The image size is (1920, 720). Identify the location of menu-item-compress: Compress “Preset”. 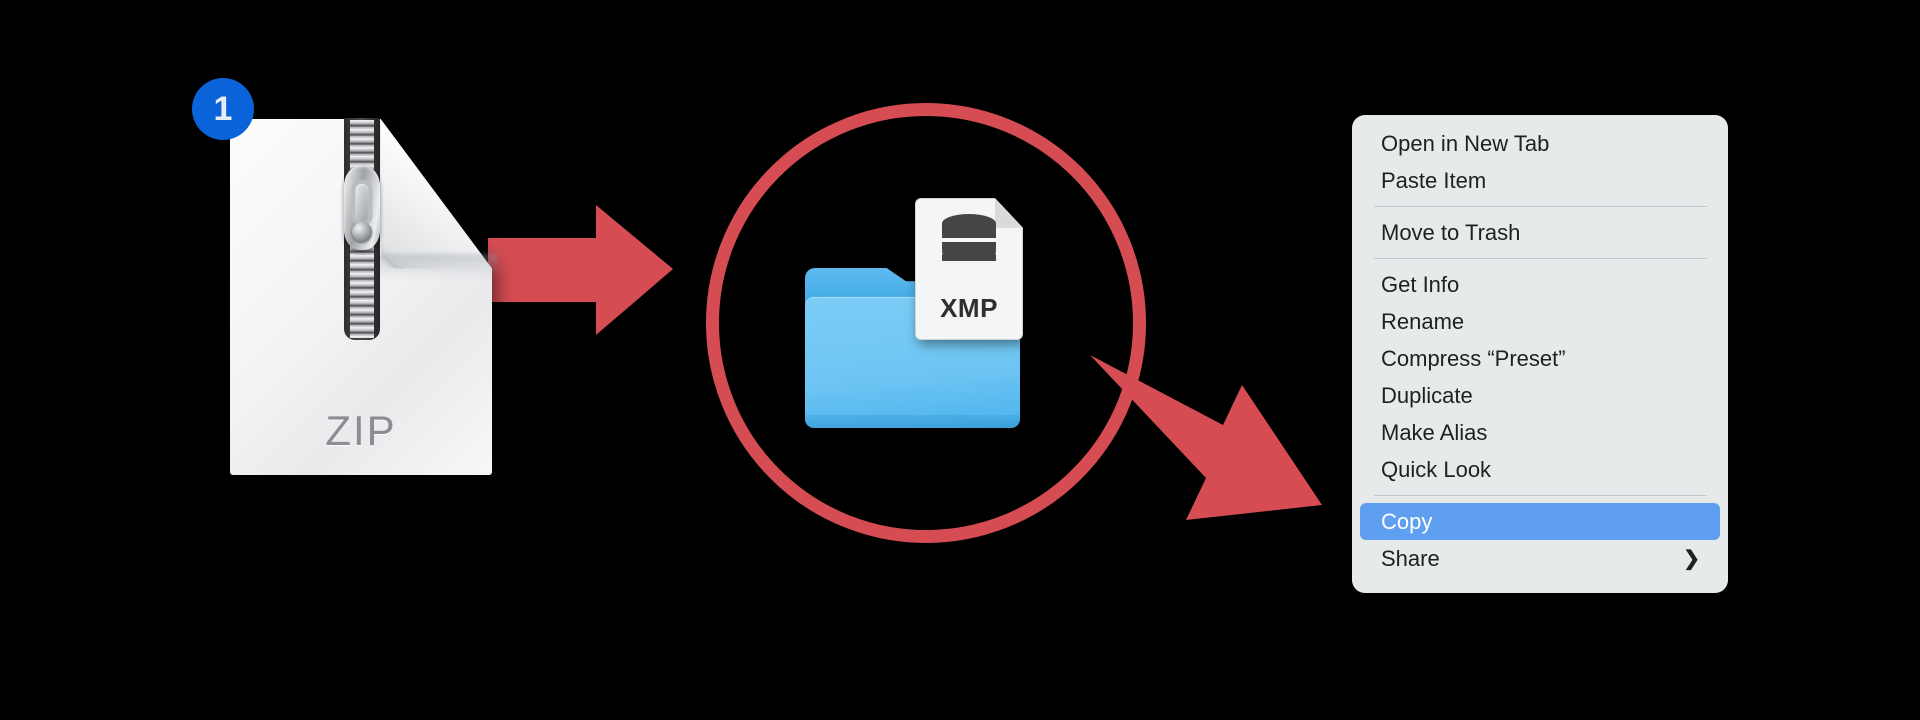
(1540, 358).